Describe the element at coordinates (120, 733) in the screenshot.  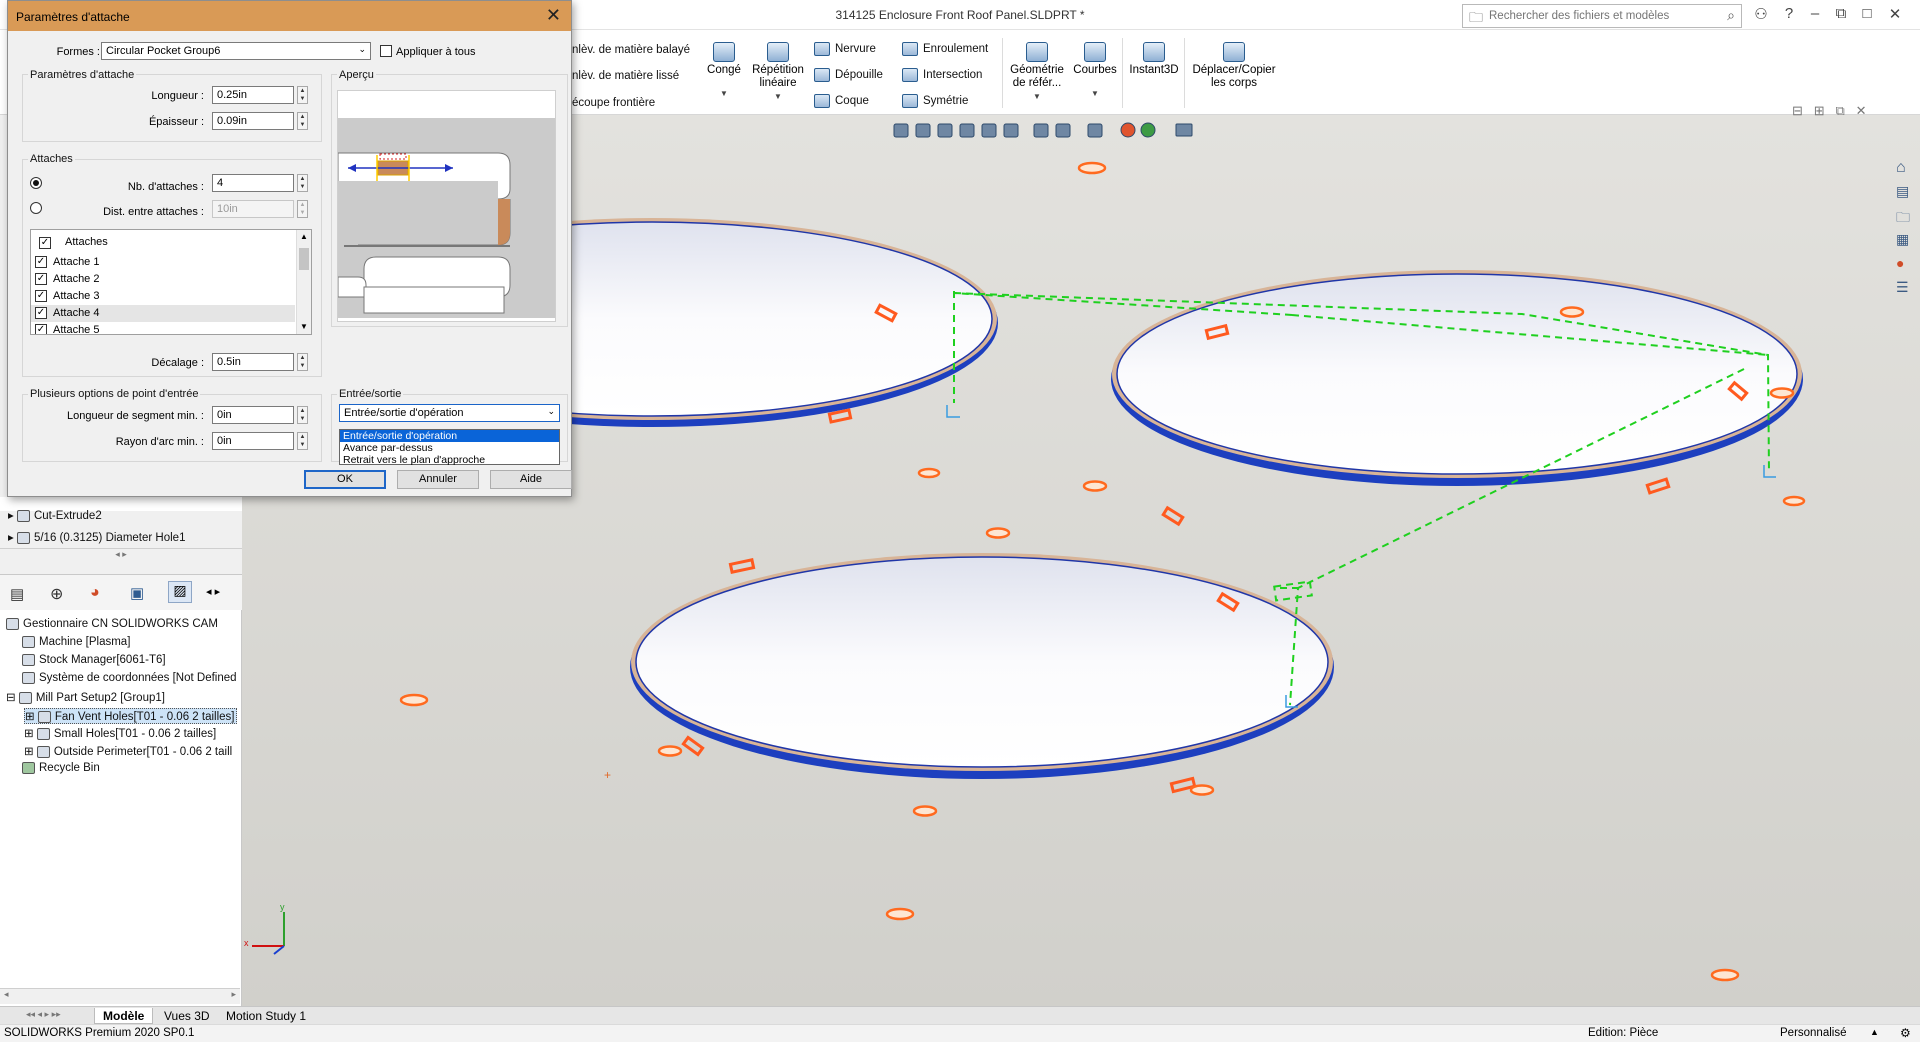
I see `tree-item-small-holes: ⊞ Small Holes[T01 - 0.06 2 tailles]` at that location.